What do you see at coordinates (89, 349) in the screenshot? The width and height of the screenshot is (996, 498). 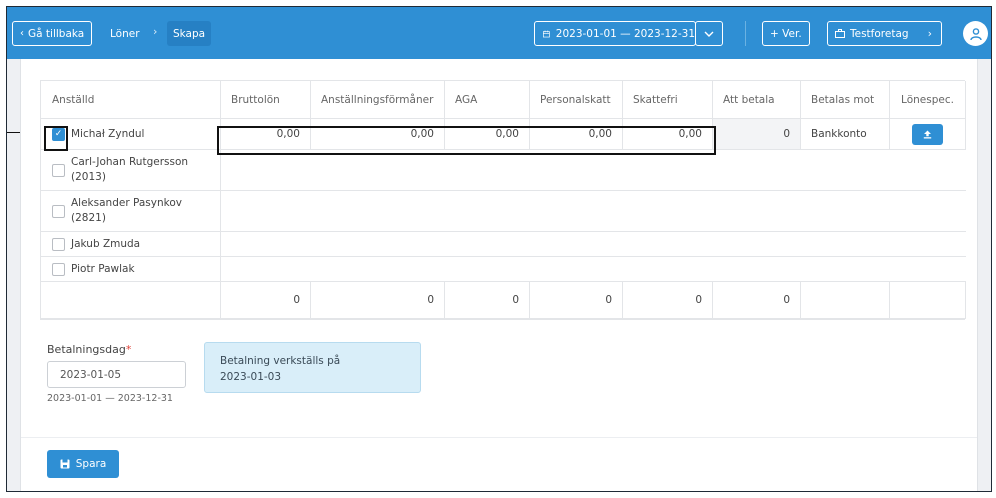 I see `payment-day-label: Betalningsdag*` at bounding box center [89, 349].